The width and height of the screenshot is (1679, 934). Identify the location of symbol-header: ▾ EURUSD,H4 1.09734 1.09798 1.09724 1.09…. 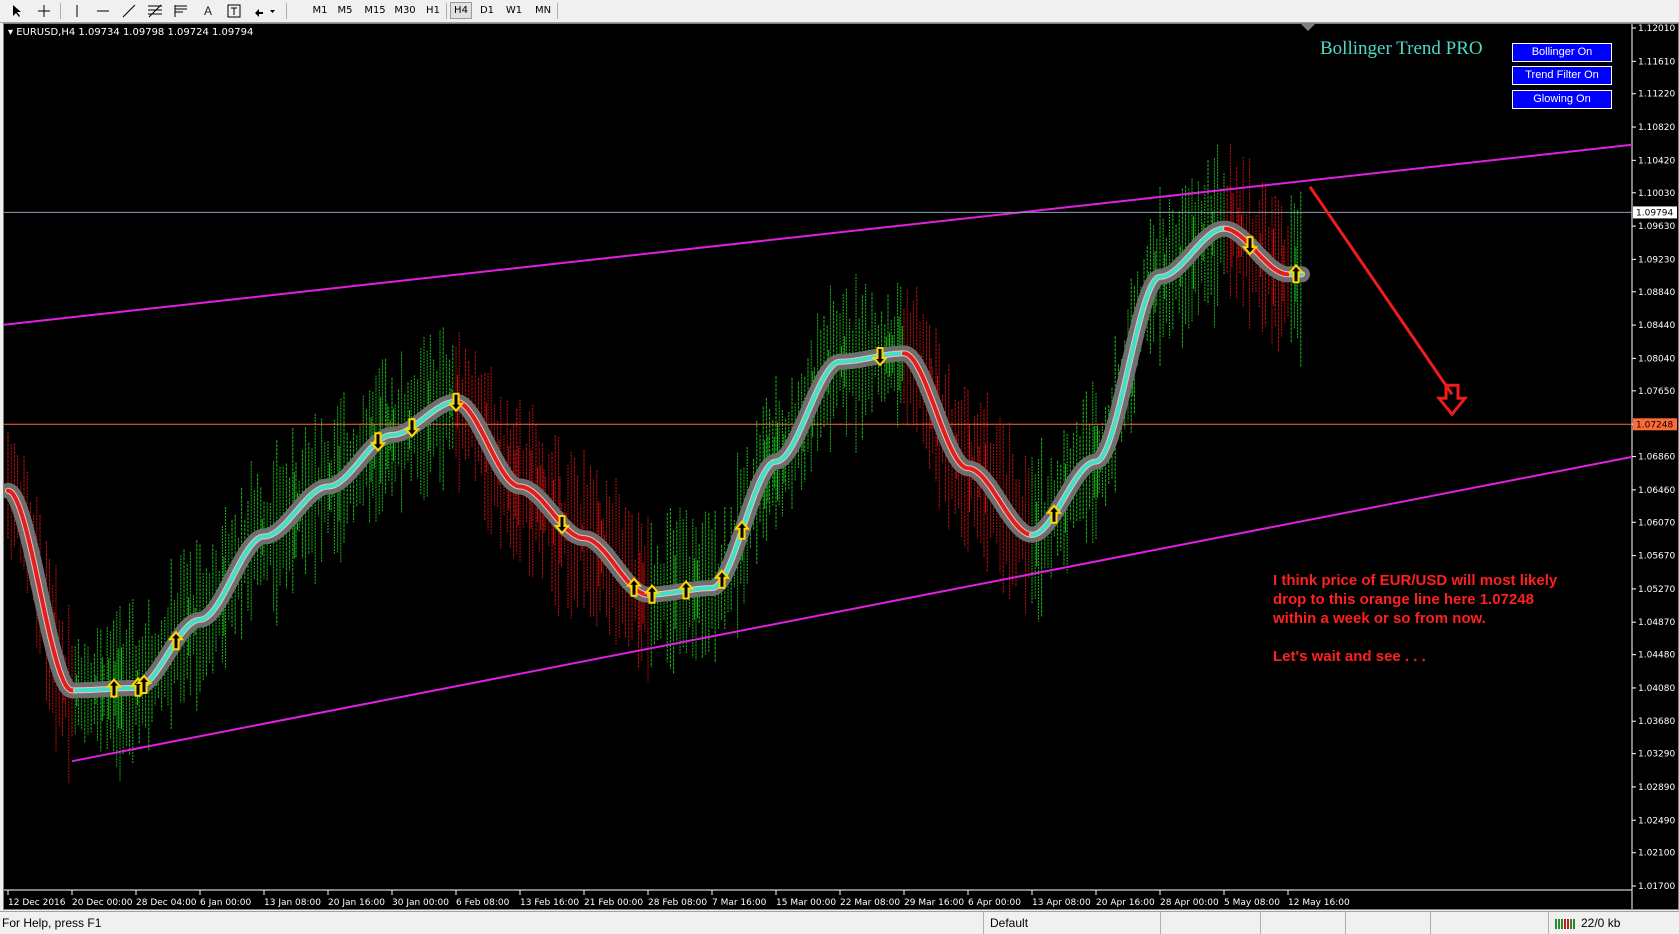
(130, 32).